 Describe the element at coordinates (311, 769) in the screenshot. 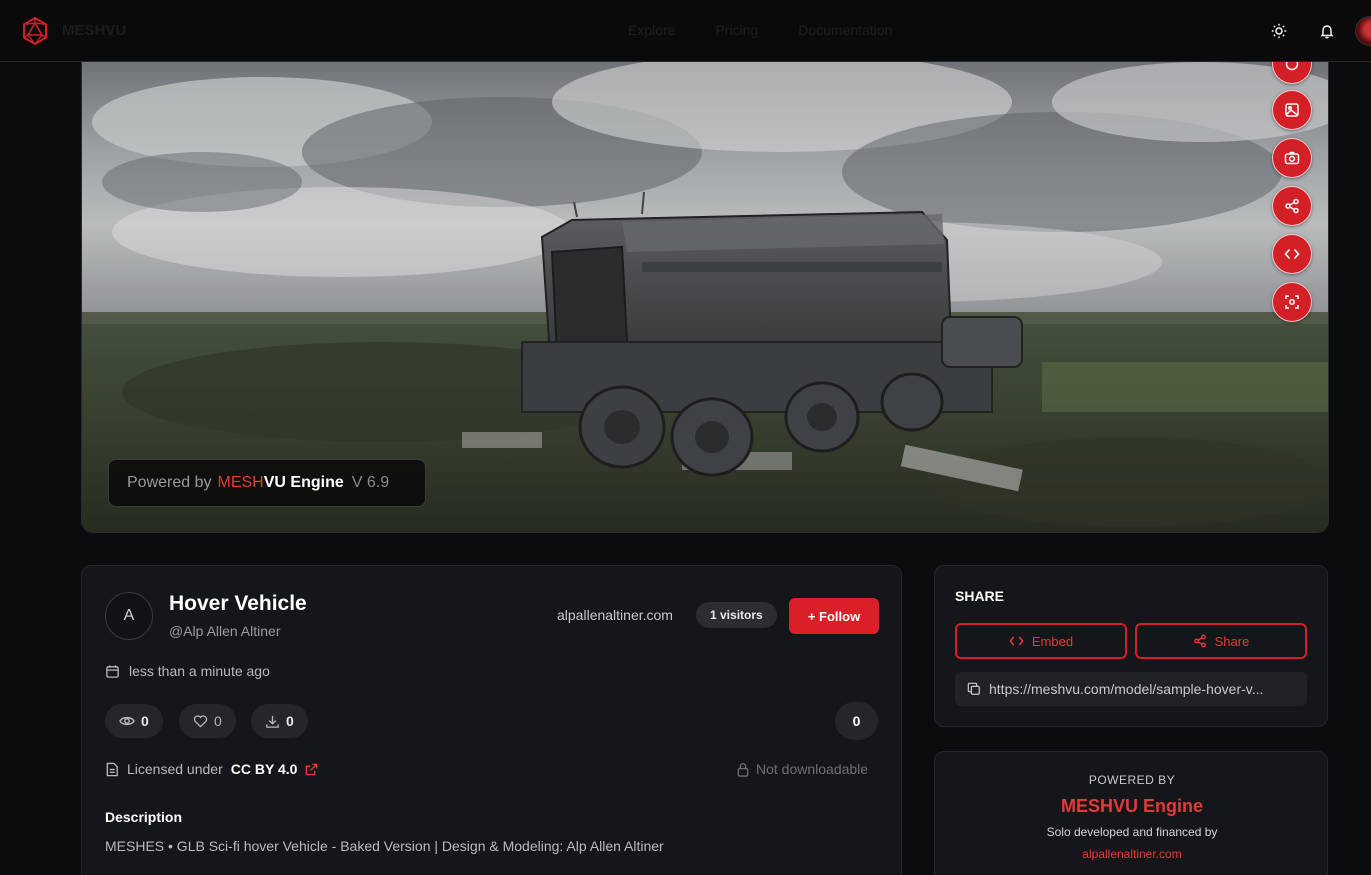

I see `external-link-icon` at that location.